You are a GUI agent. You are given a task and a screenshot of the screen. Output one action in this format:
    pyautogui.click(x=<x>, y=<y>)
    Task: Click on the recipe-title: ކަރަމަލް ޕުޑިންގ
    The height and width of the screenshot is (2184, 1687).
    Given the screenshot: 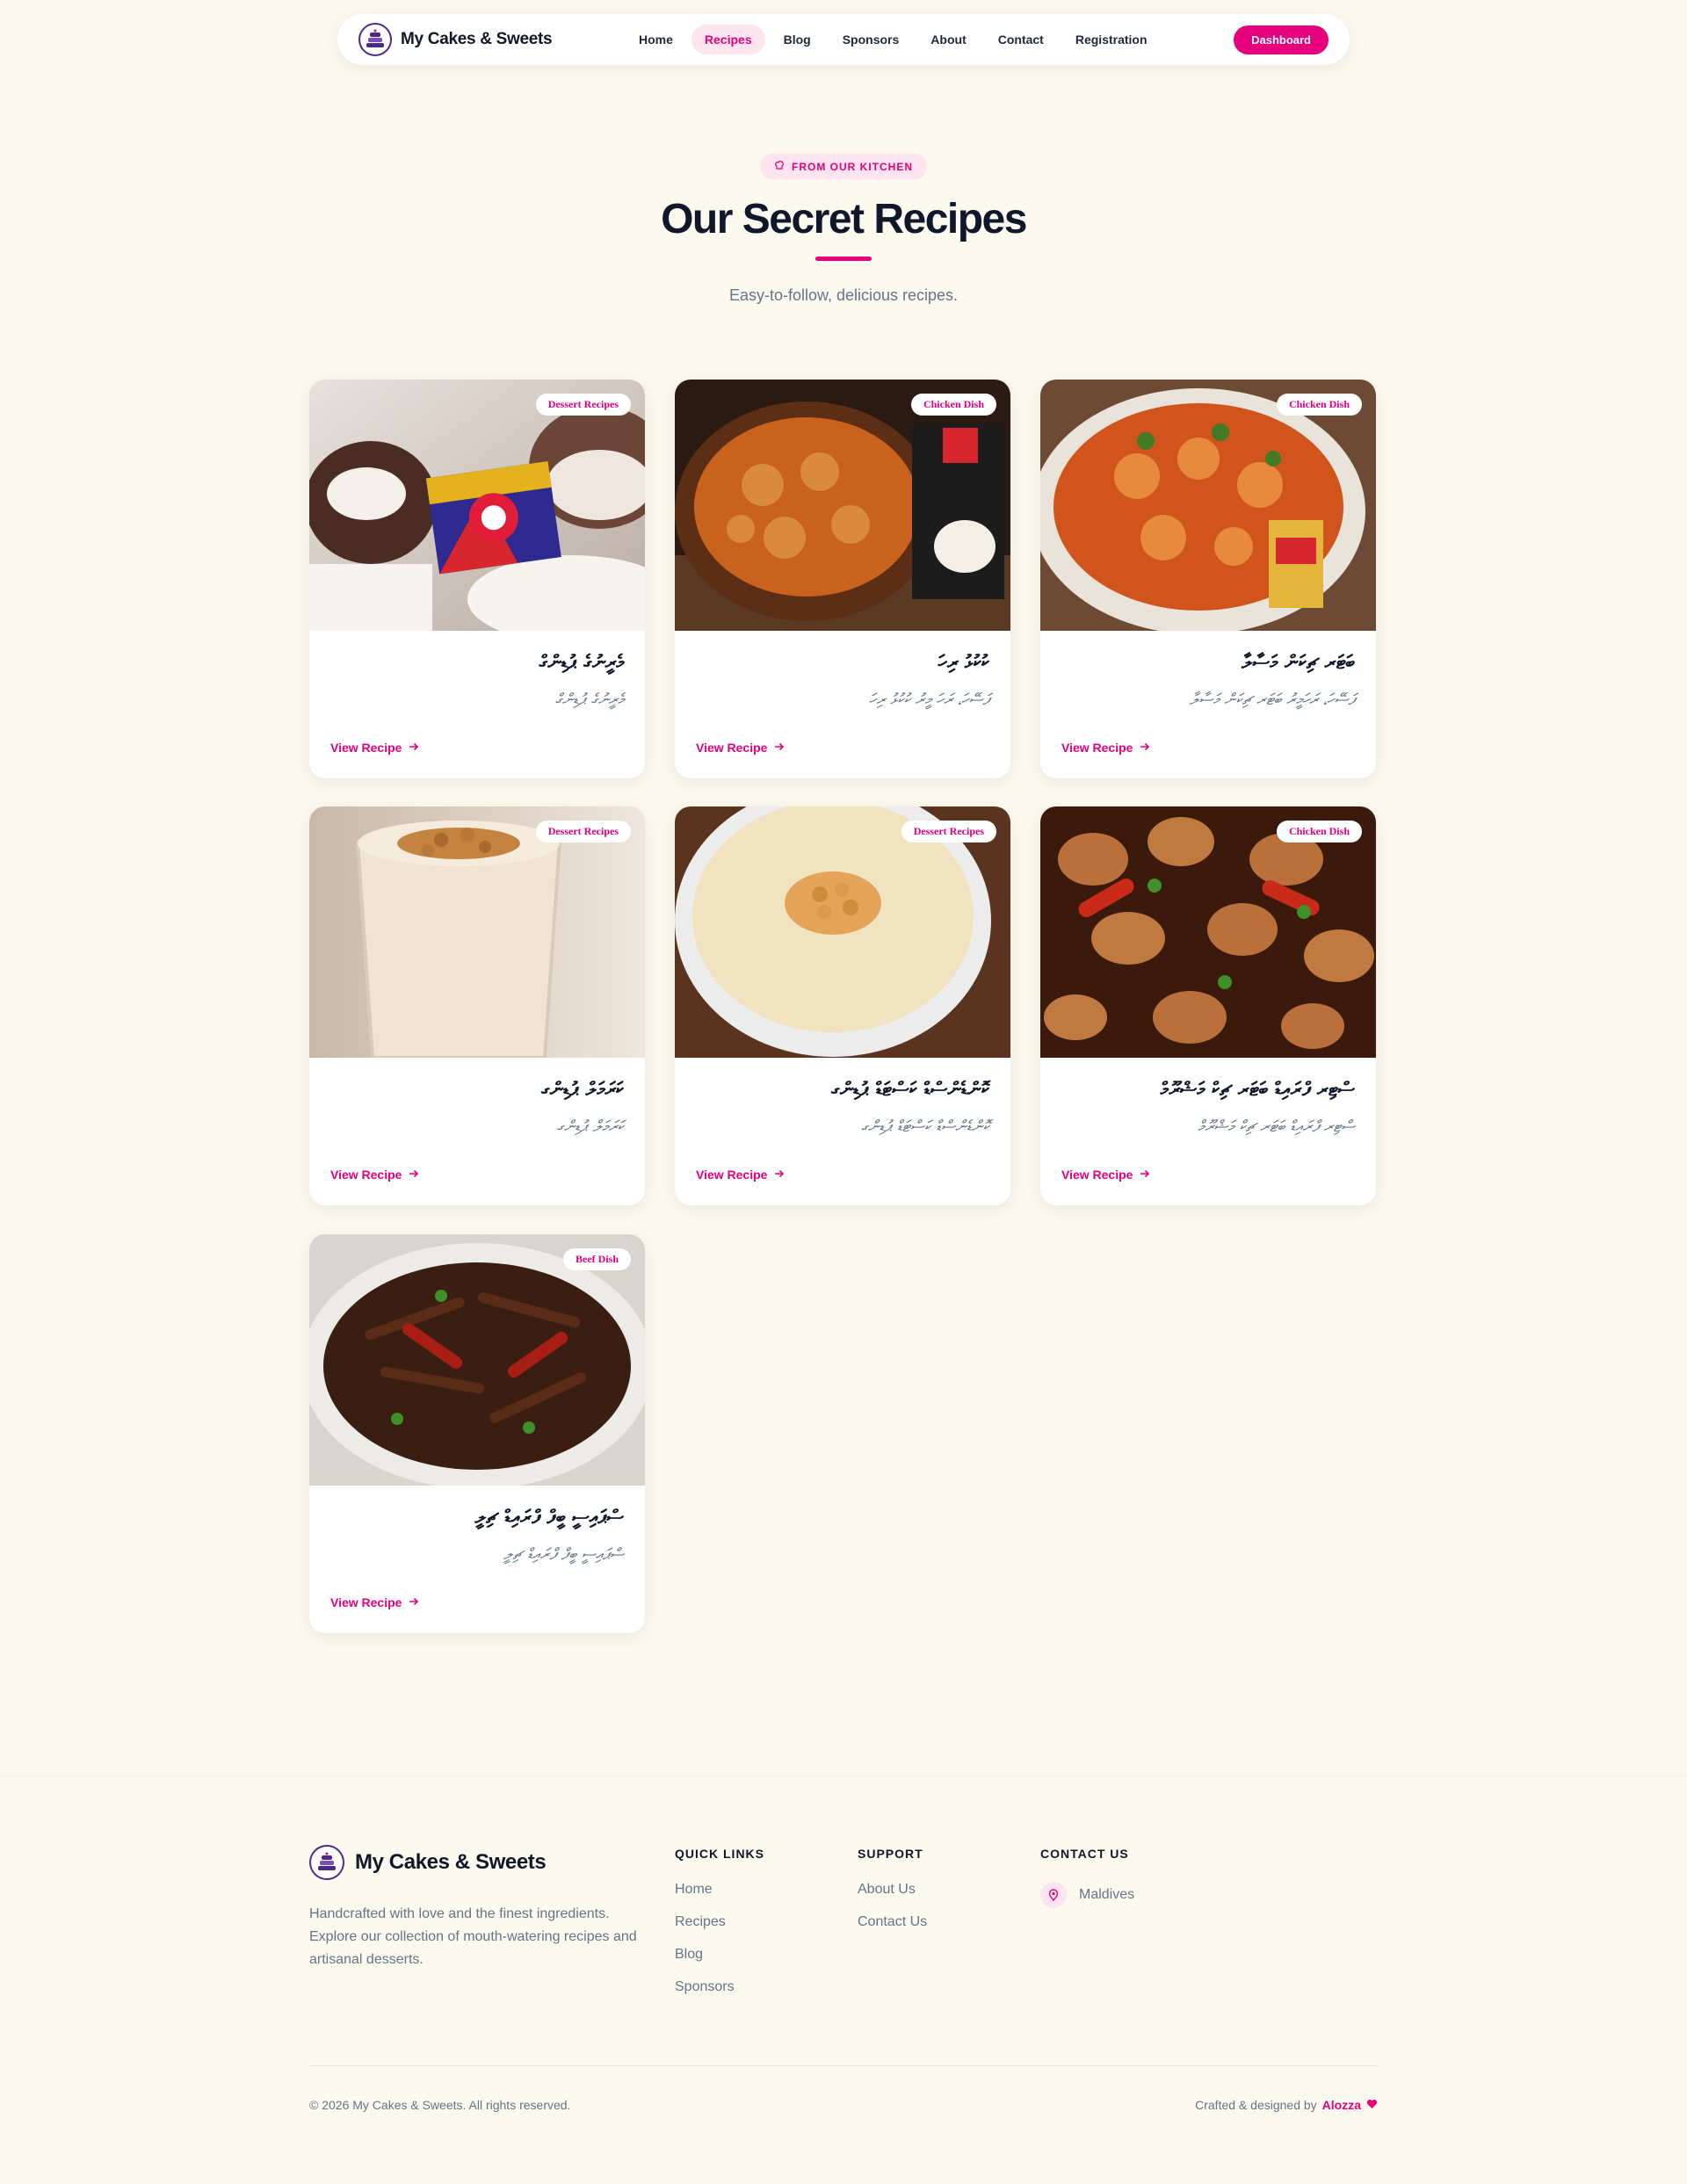 What is the action you would take?
    pyautogui.click(x=582, y=1090)
    